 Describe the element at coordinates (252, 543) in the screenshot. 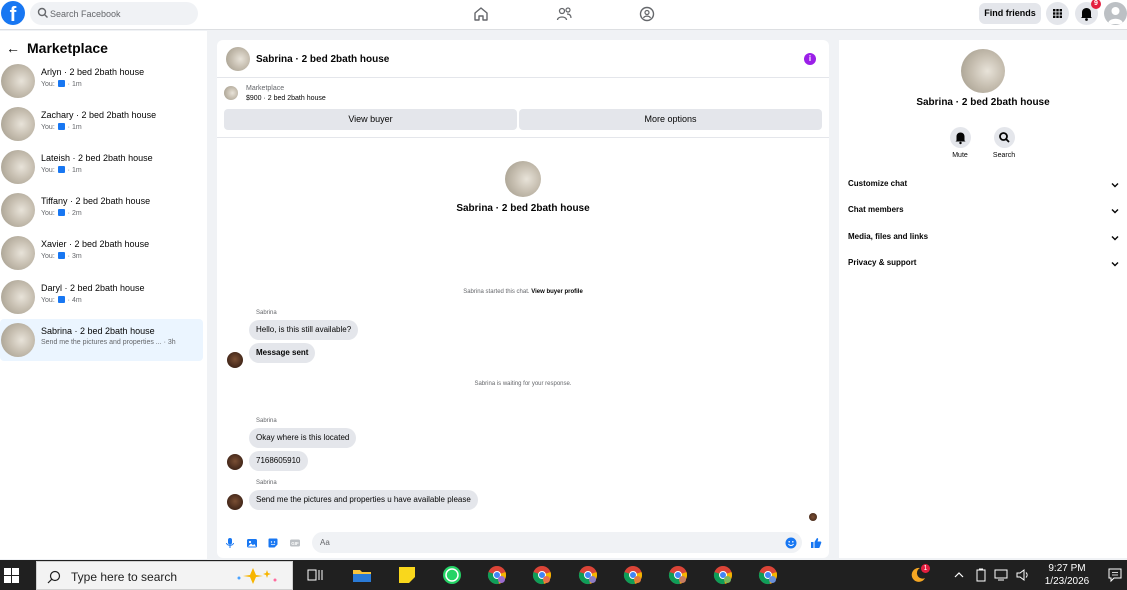

I see `photo-icon` at that location.